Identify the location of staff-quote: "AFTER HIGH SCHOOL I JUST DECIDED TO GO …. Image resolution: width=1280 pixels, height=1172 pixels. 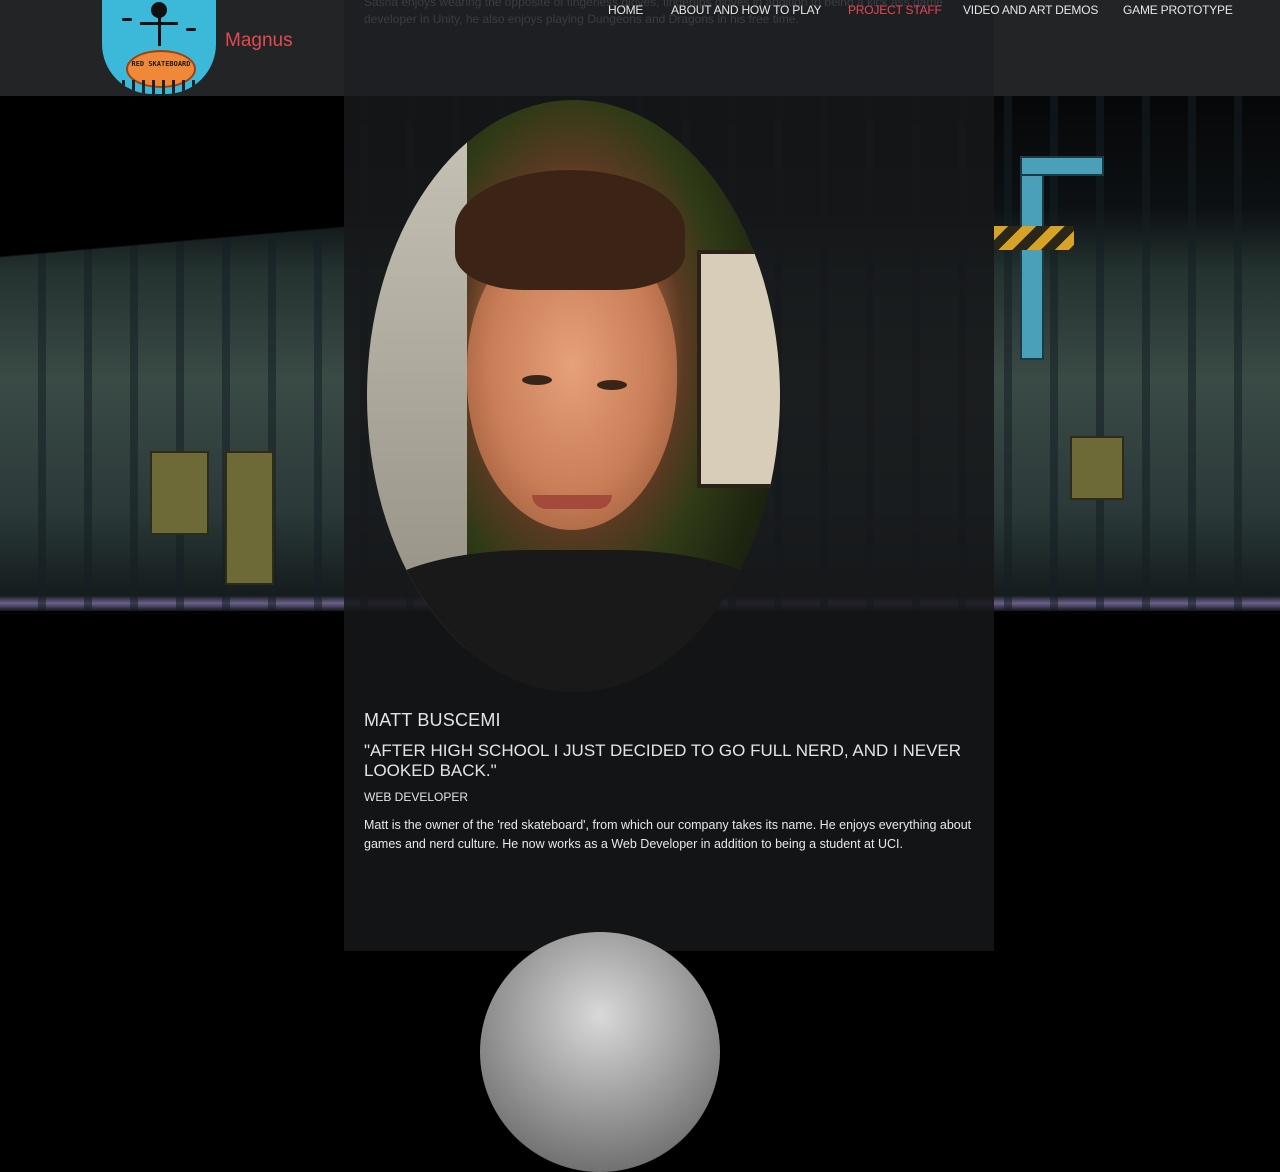
(663, 760).